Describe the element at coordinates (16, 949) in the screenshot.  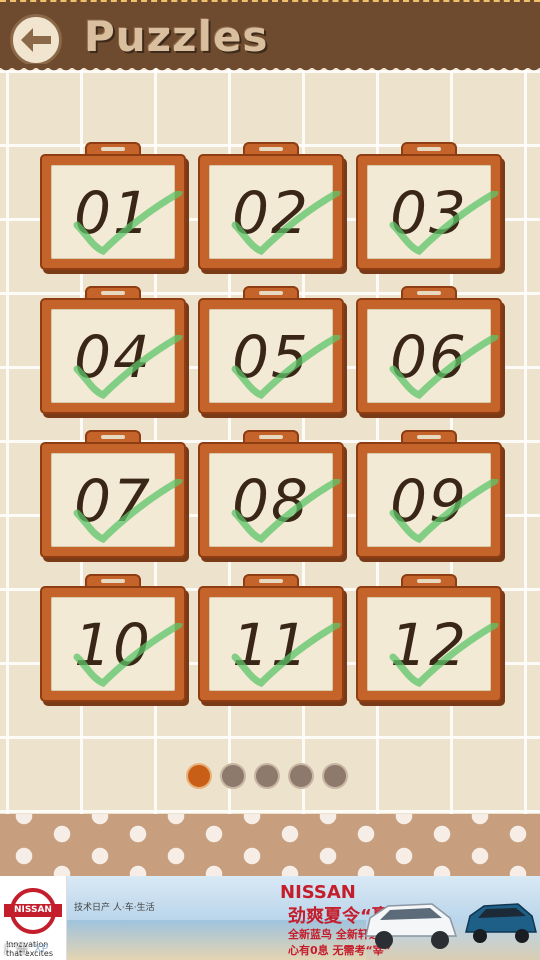
I see `ad-label: 广告` at that location.